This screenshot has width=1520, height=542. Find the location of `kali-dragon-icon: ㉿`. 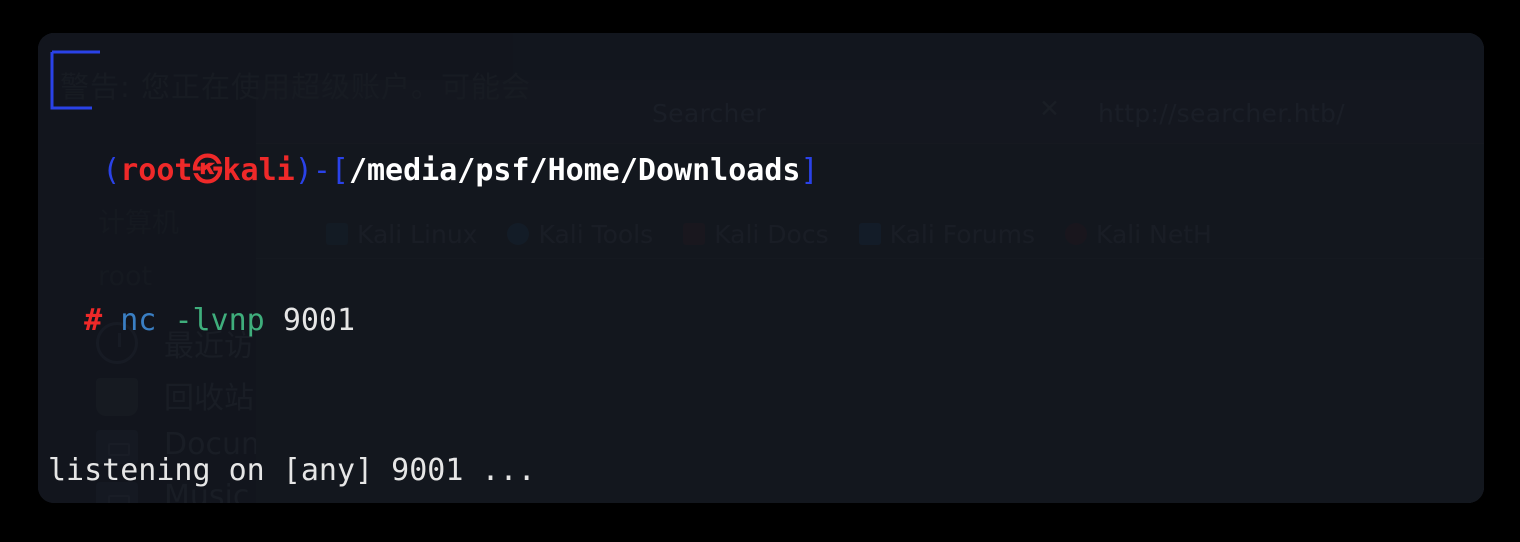

kali-dragon-icon: ㉿ is located at coordinates (207, 170).